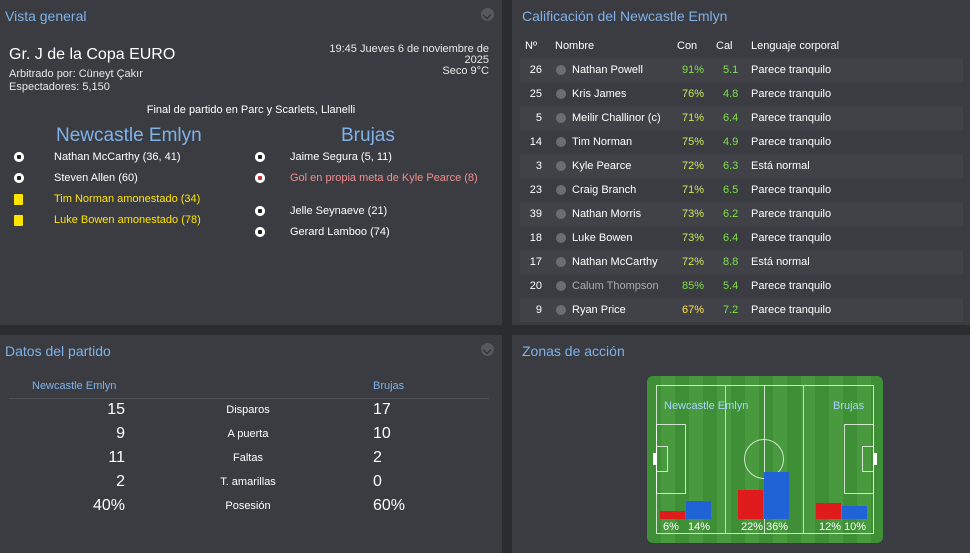 This screenshot has width=970, height=553. Describe the element at coordinates (741, 94) in the screenshot. I see `rating-row: 25 Kris James 76% 4.8 Parece tranquilo` at that location.